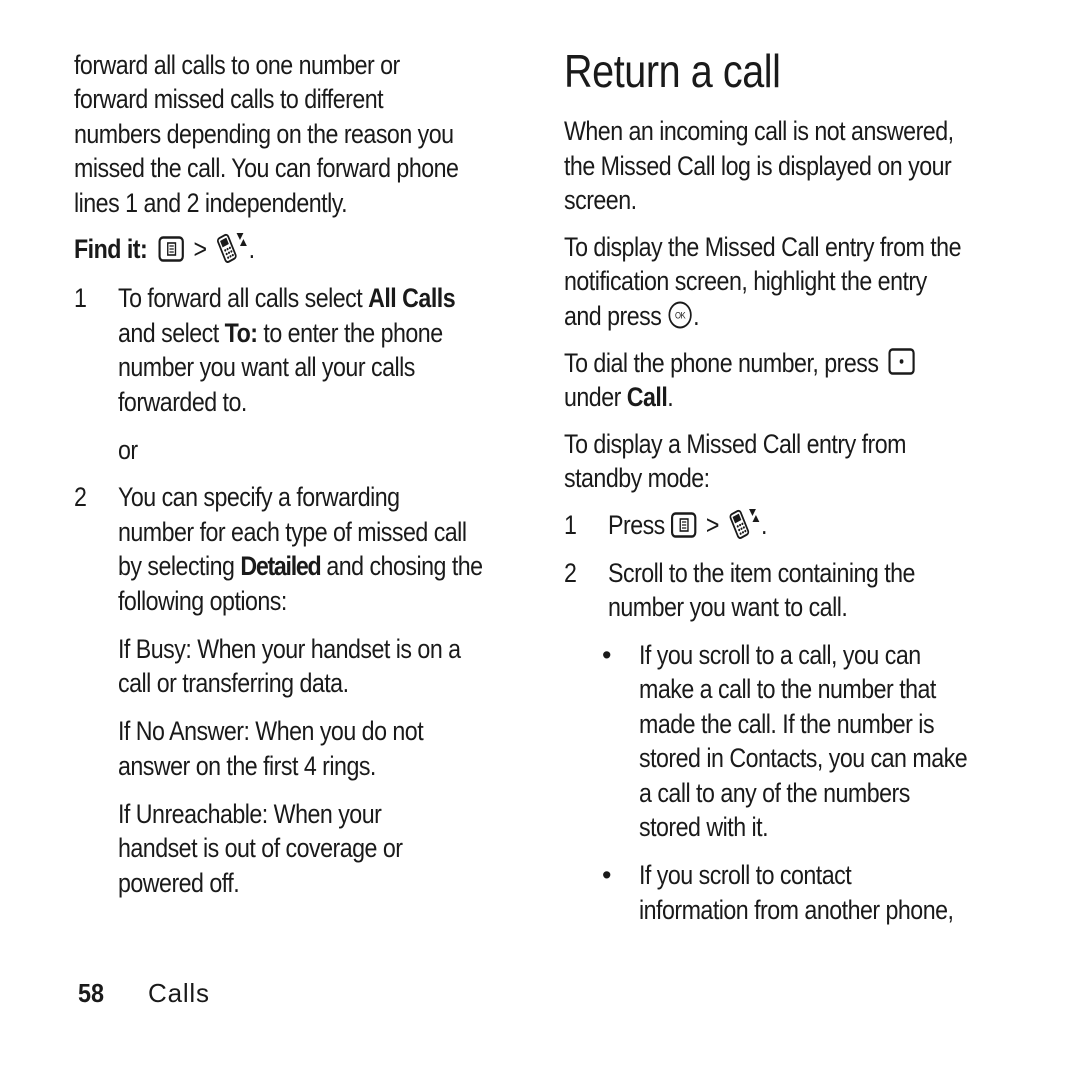 The height and width of the screenshot is (1080, 1080). Describe the element at coordinates (264, 134) in the screenshot. I see `intro-line: numbers depending on the reason you` at that location.